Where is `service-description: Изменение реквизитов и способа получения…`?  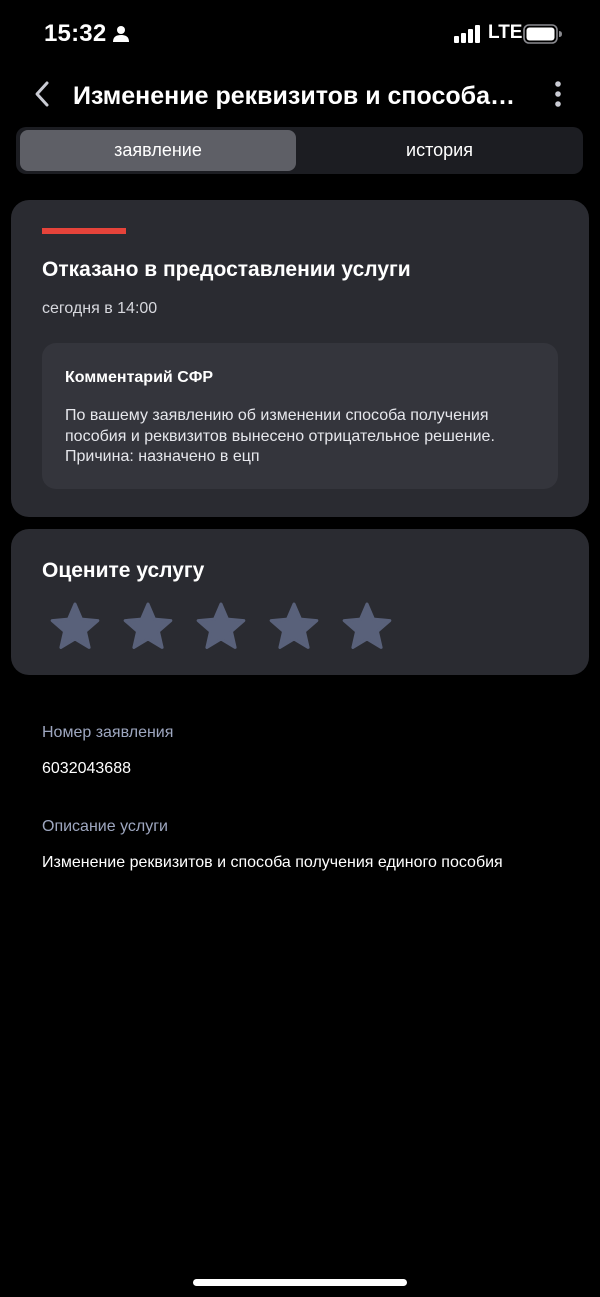
service-description: Изменение реквизитов и способа получения… is located at coordinates (272, 862).